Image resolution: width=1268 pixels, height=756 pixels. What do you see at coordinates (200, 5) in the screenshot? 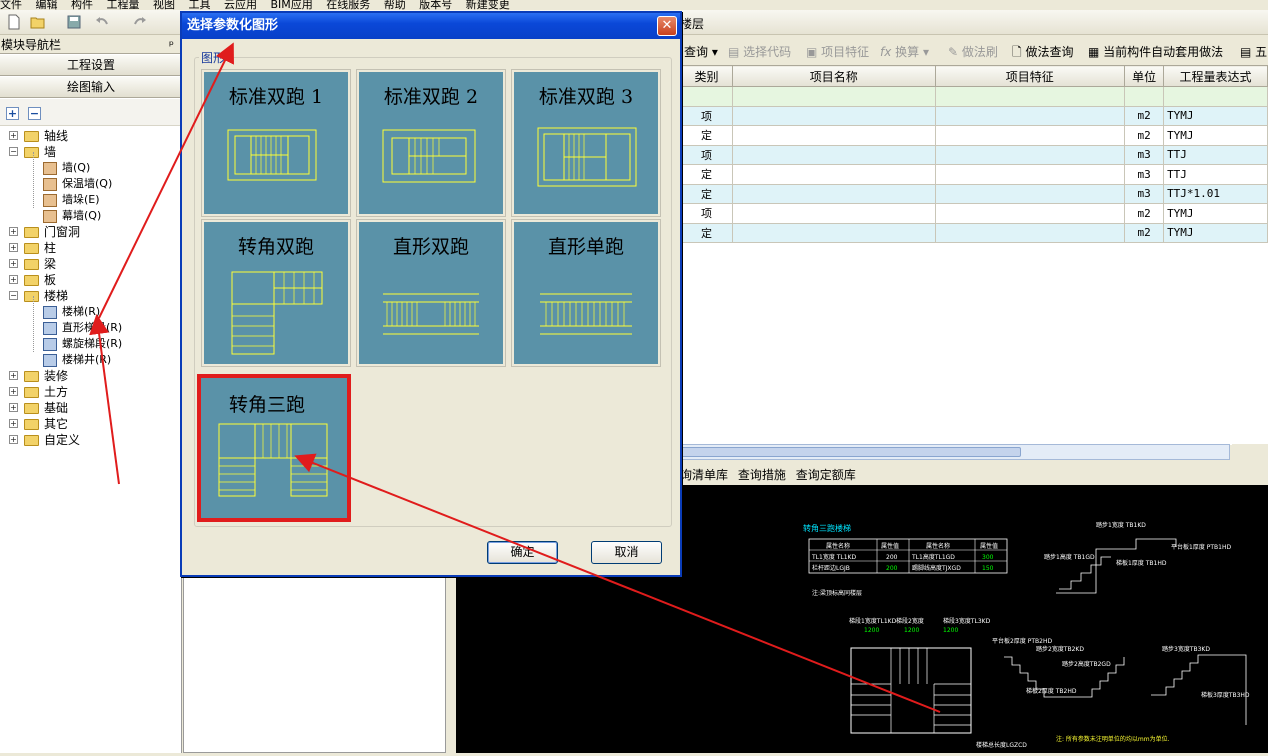
I see `menu-tools: 工具` at bounding box center [200, 5].